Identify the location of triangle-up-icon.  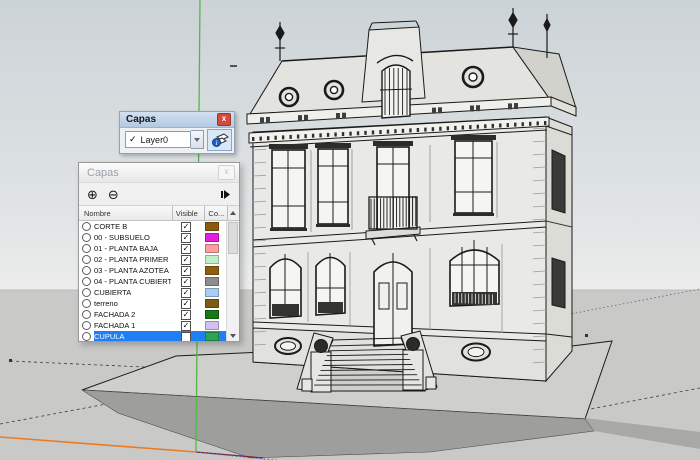
(233, 213).